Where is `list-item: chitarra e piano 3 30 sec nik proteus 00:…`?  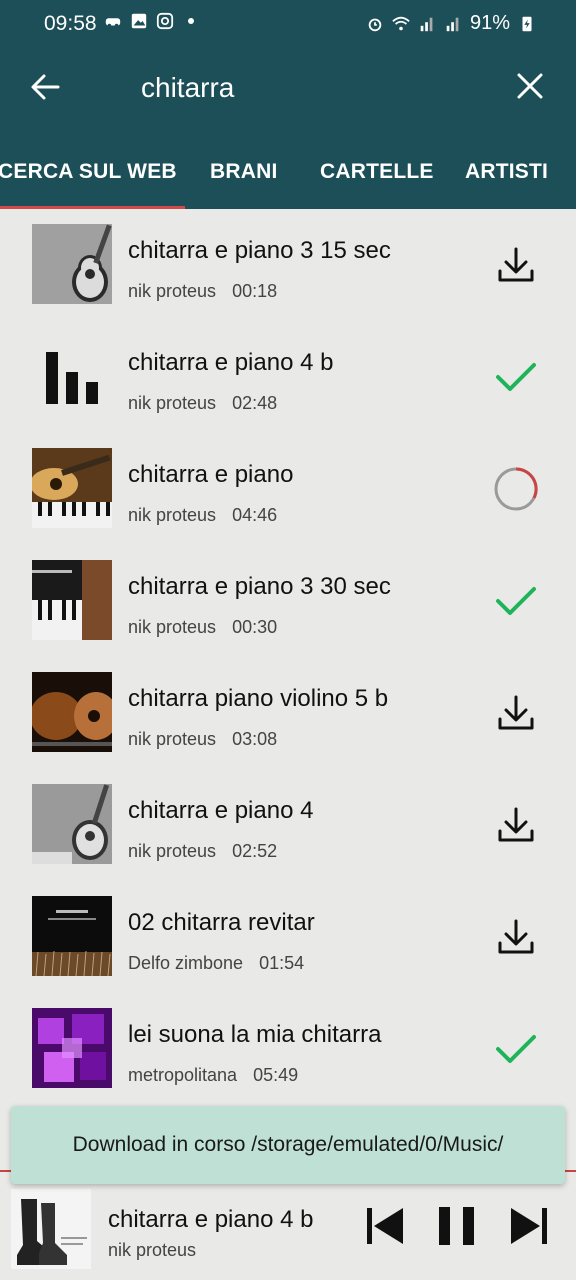 list-item: chitarra e piano 3 30 sec nik proteus 00:… is located at coordinates (288, 601).